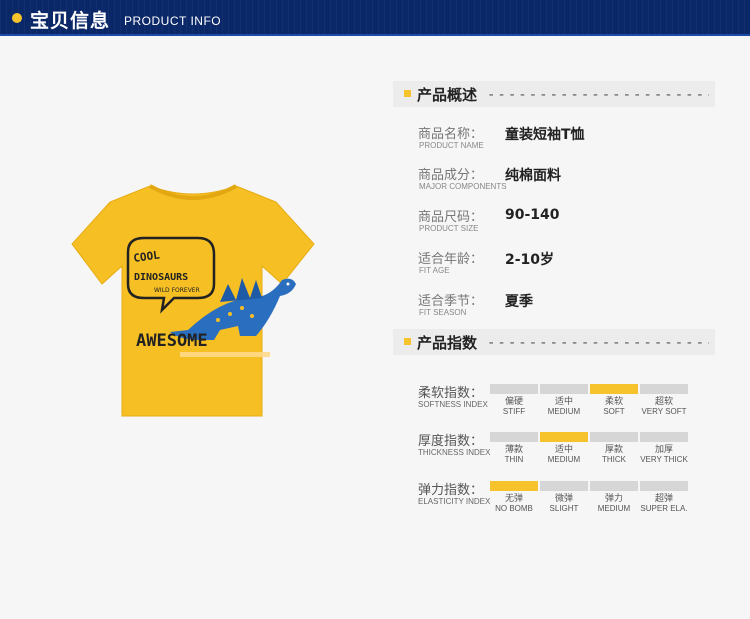 This screenshot has height=619, width=750. I want to click on spec-label: 商品成分：, so click(451, 175).